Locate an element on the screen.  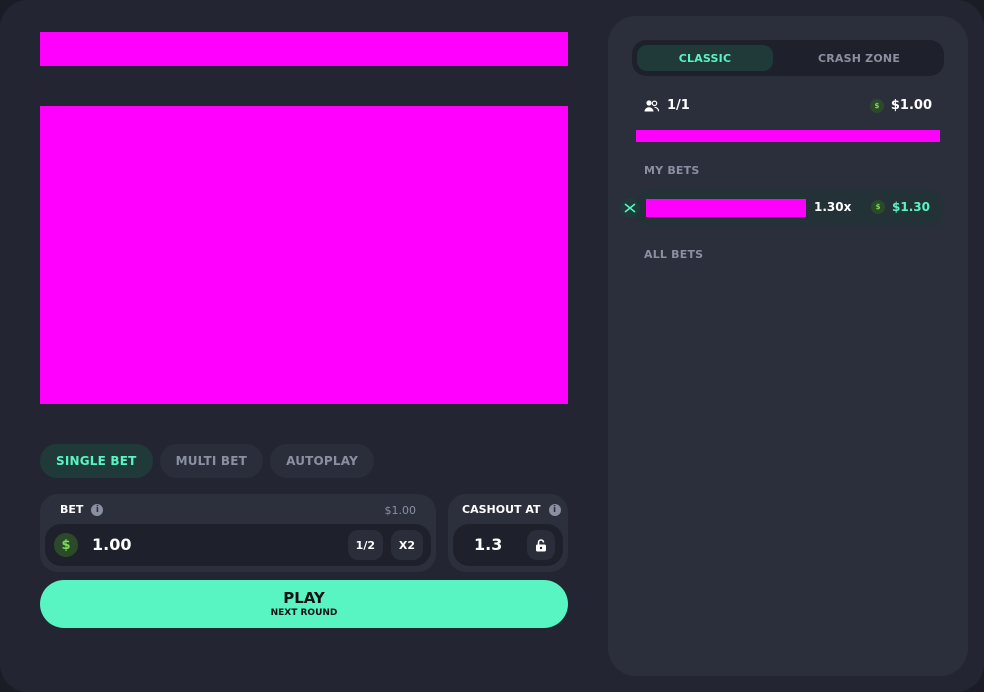
bet-mode-tabs: SINGLE BET MULTI BET AUTOPLAY is located at coordinates (207, 461).